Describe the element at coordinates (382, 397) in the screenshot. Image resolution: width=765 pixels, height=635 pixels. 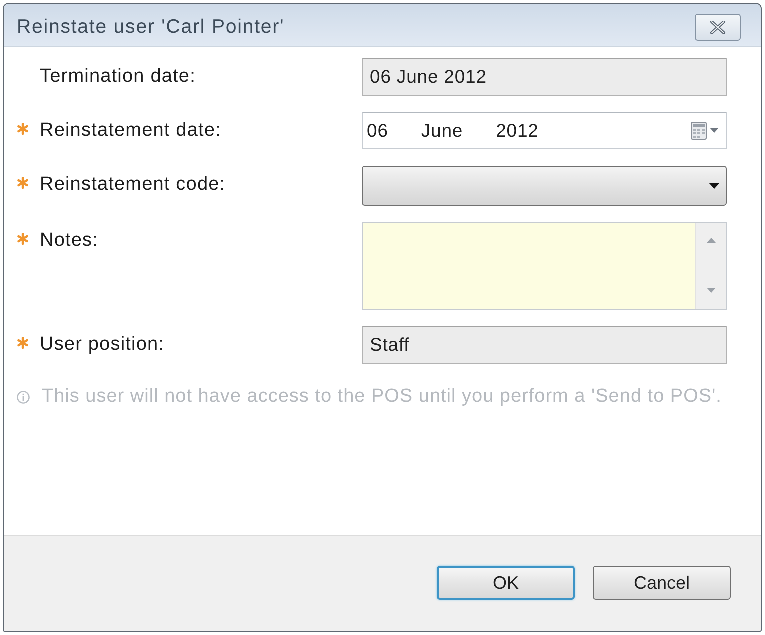
I see `info-message: This user will not have access to the POS until you perform a 'Send to POS'.` at that location.